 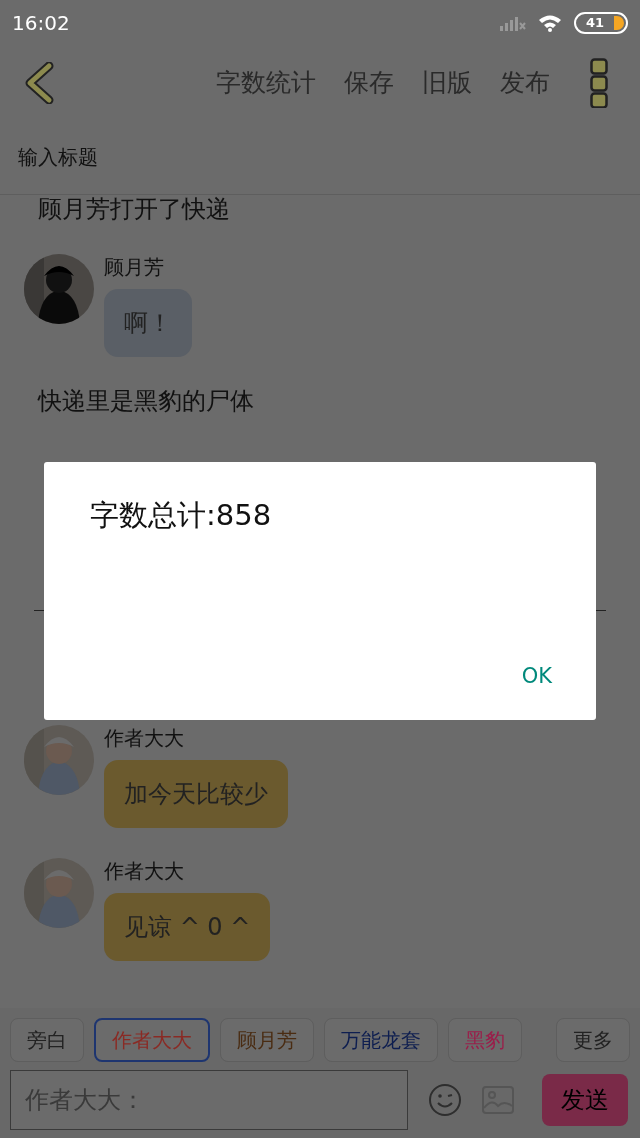 What do you see at coordinates (187, 926) in the screenshot?
I see `message-bubble: 见谅 ^ 0 ^` at bounding box center [187, 926].